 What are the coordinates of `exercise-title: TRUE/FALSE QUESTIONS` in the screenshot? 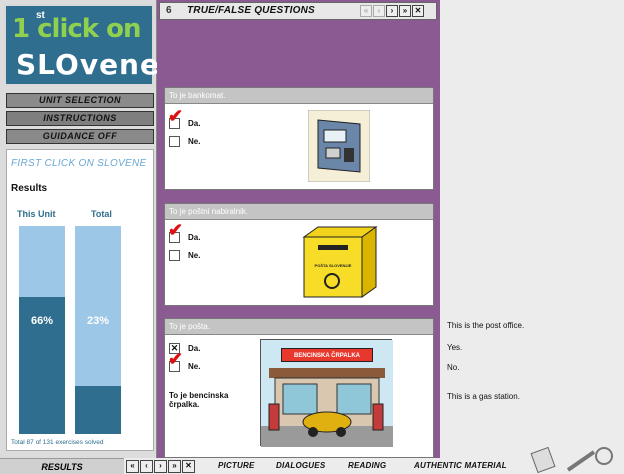 It's located at (251, 10).